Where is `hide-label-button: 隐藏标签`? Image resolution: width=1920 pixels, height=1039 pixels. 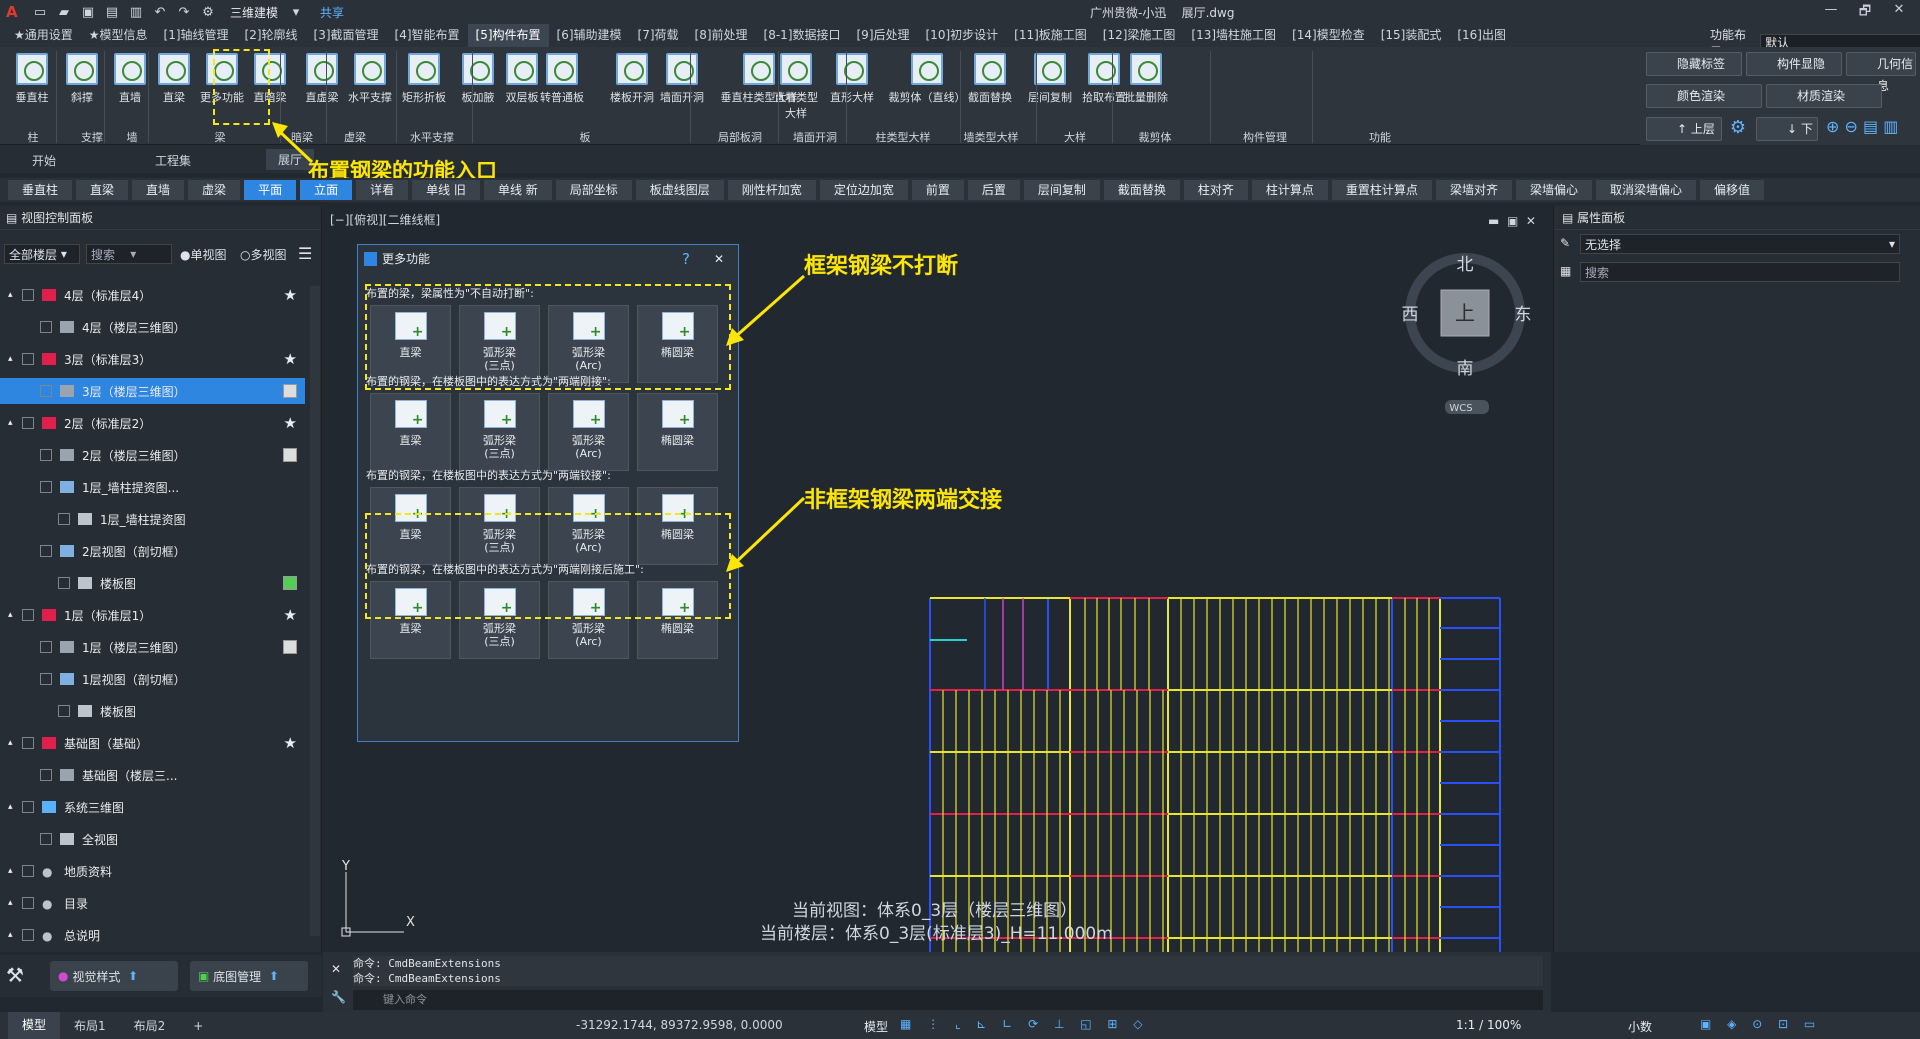 hide-label-button: 隐藏标签 is located at coordinates (1694, 64).